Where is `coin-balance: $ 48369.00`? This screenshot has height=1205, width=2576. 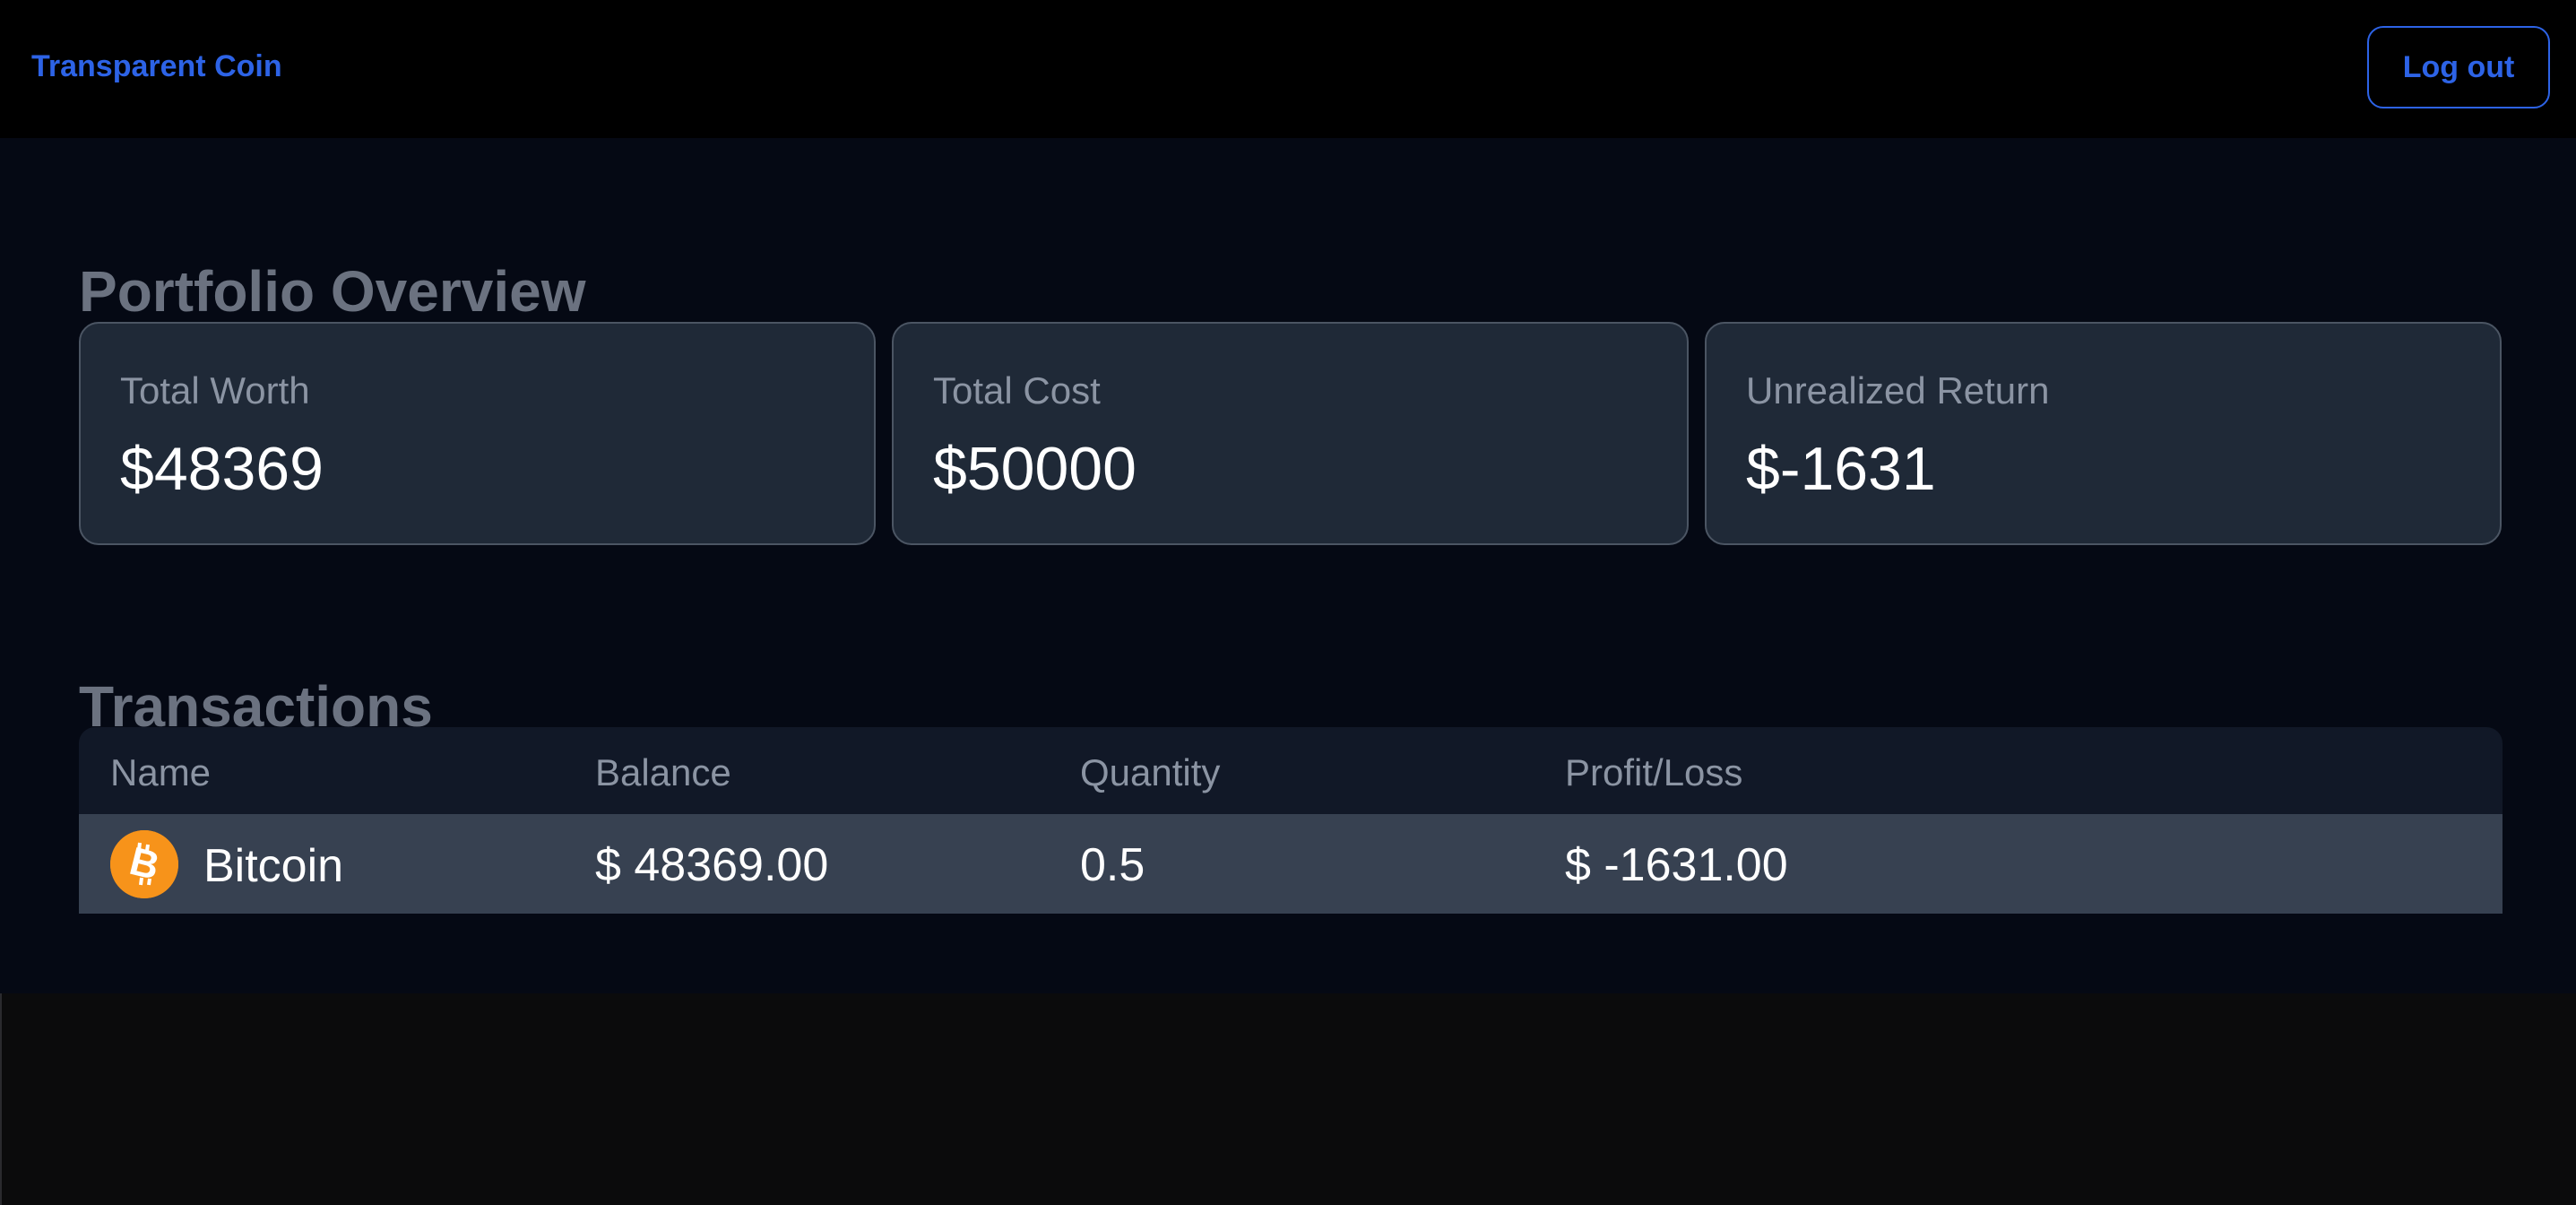 coin-balance: $ 48369.00 is located at coordinates (712, 865).